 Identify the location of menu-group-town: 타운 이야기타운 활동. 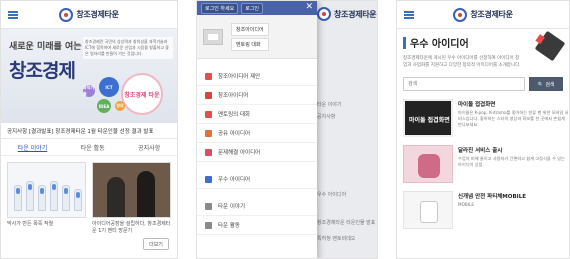
(257, 216).